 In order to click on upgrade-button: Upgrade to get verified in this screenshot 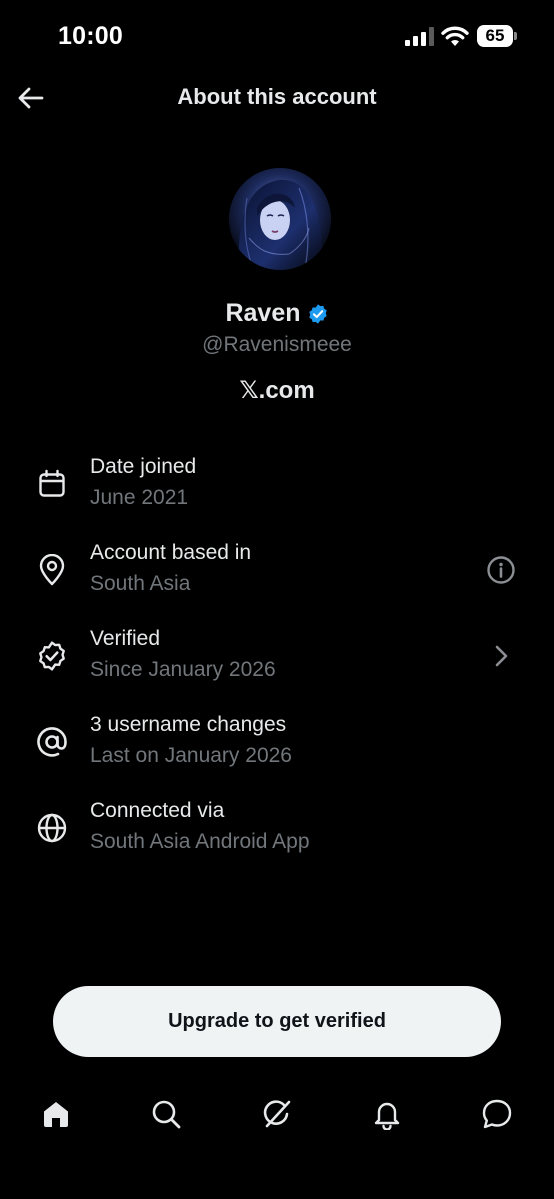, I will do `click(277, 1021)`.